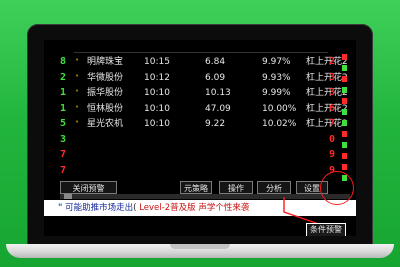 This screenshot has width=400, height=267. What do you see at coordinates (205, 196) in the screenshot?
I see `horizontal-scrollbar` at bounding box center [205, 196].